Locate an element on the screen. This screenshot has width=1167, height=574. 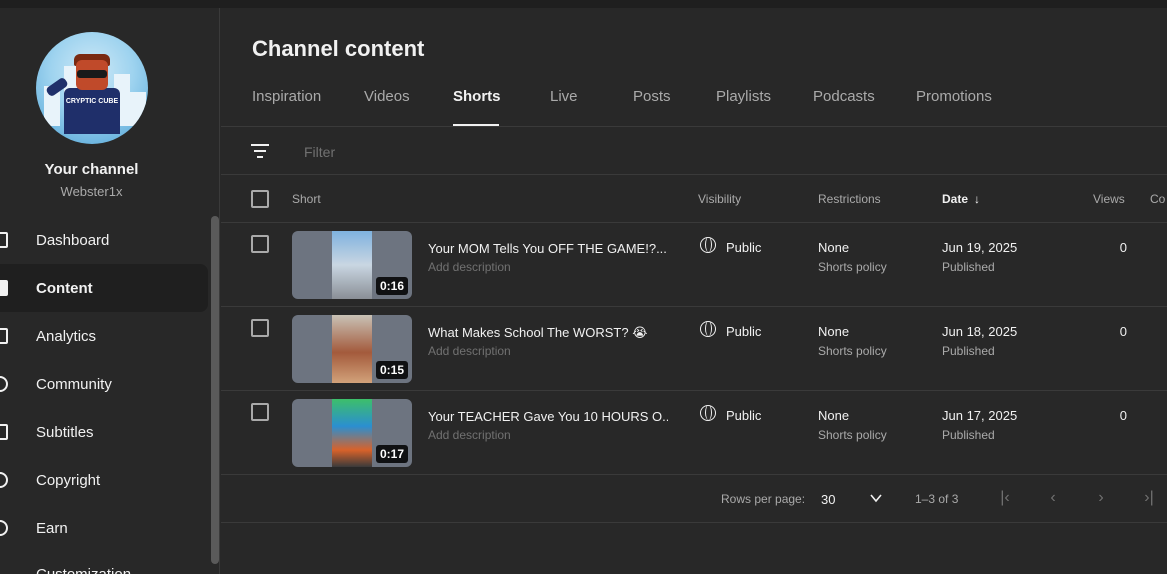
previous-page-icon: ‹ is located at coordinates (1053, 498).